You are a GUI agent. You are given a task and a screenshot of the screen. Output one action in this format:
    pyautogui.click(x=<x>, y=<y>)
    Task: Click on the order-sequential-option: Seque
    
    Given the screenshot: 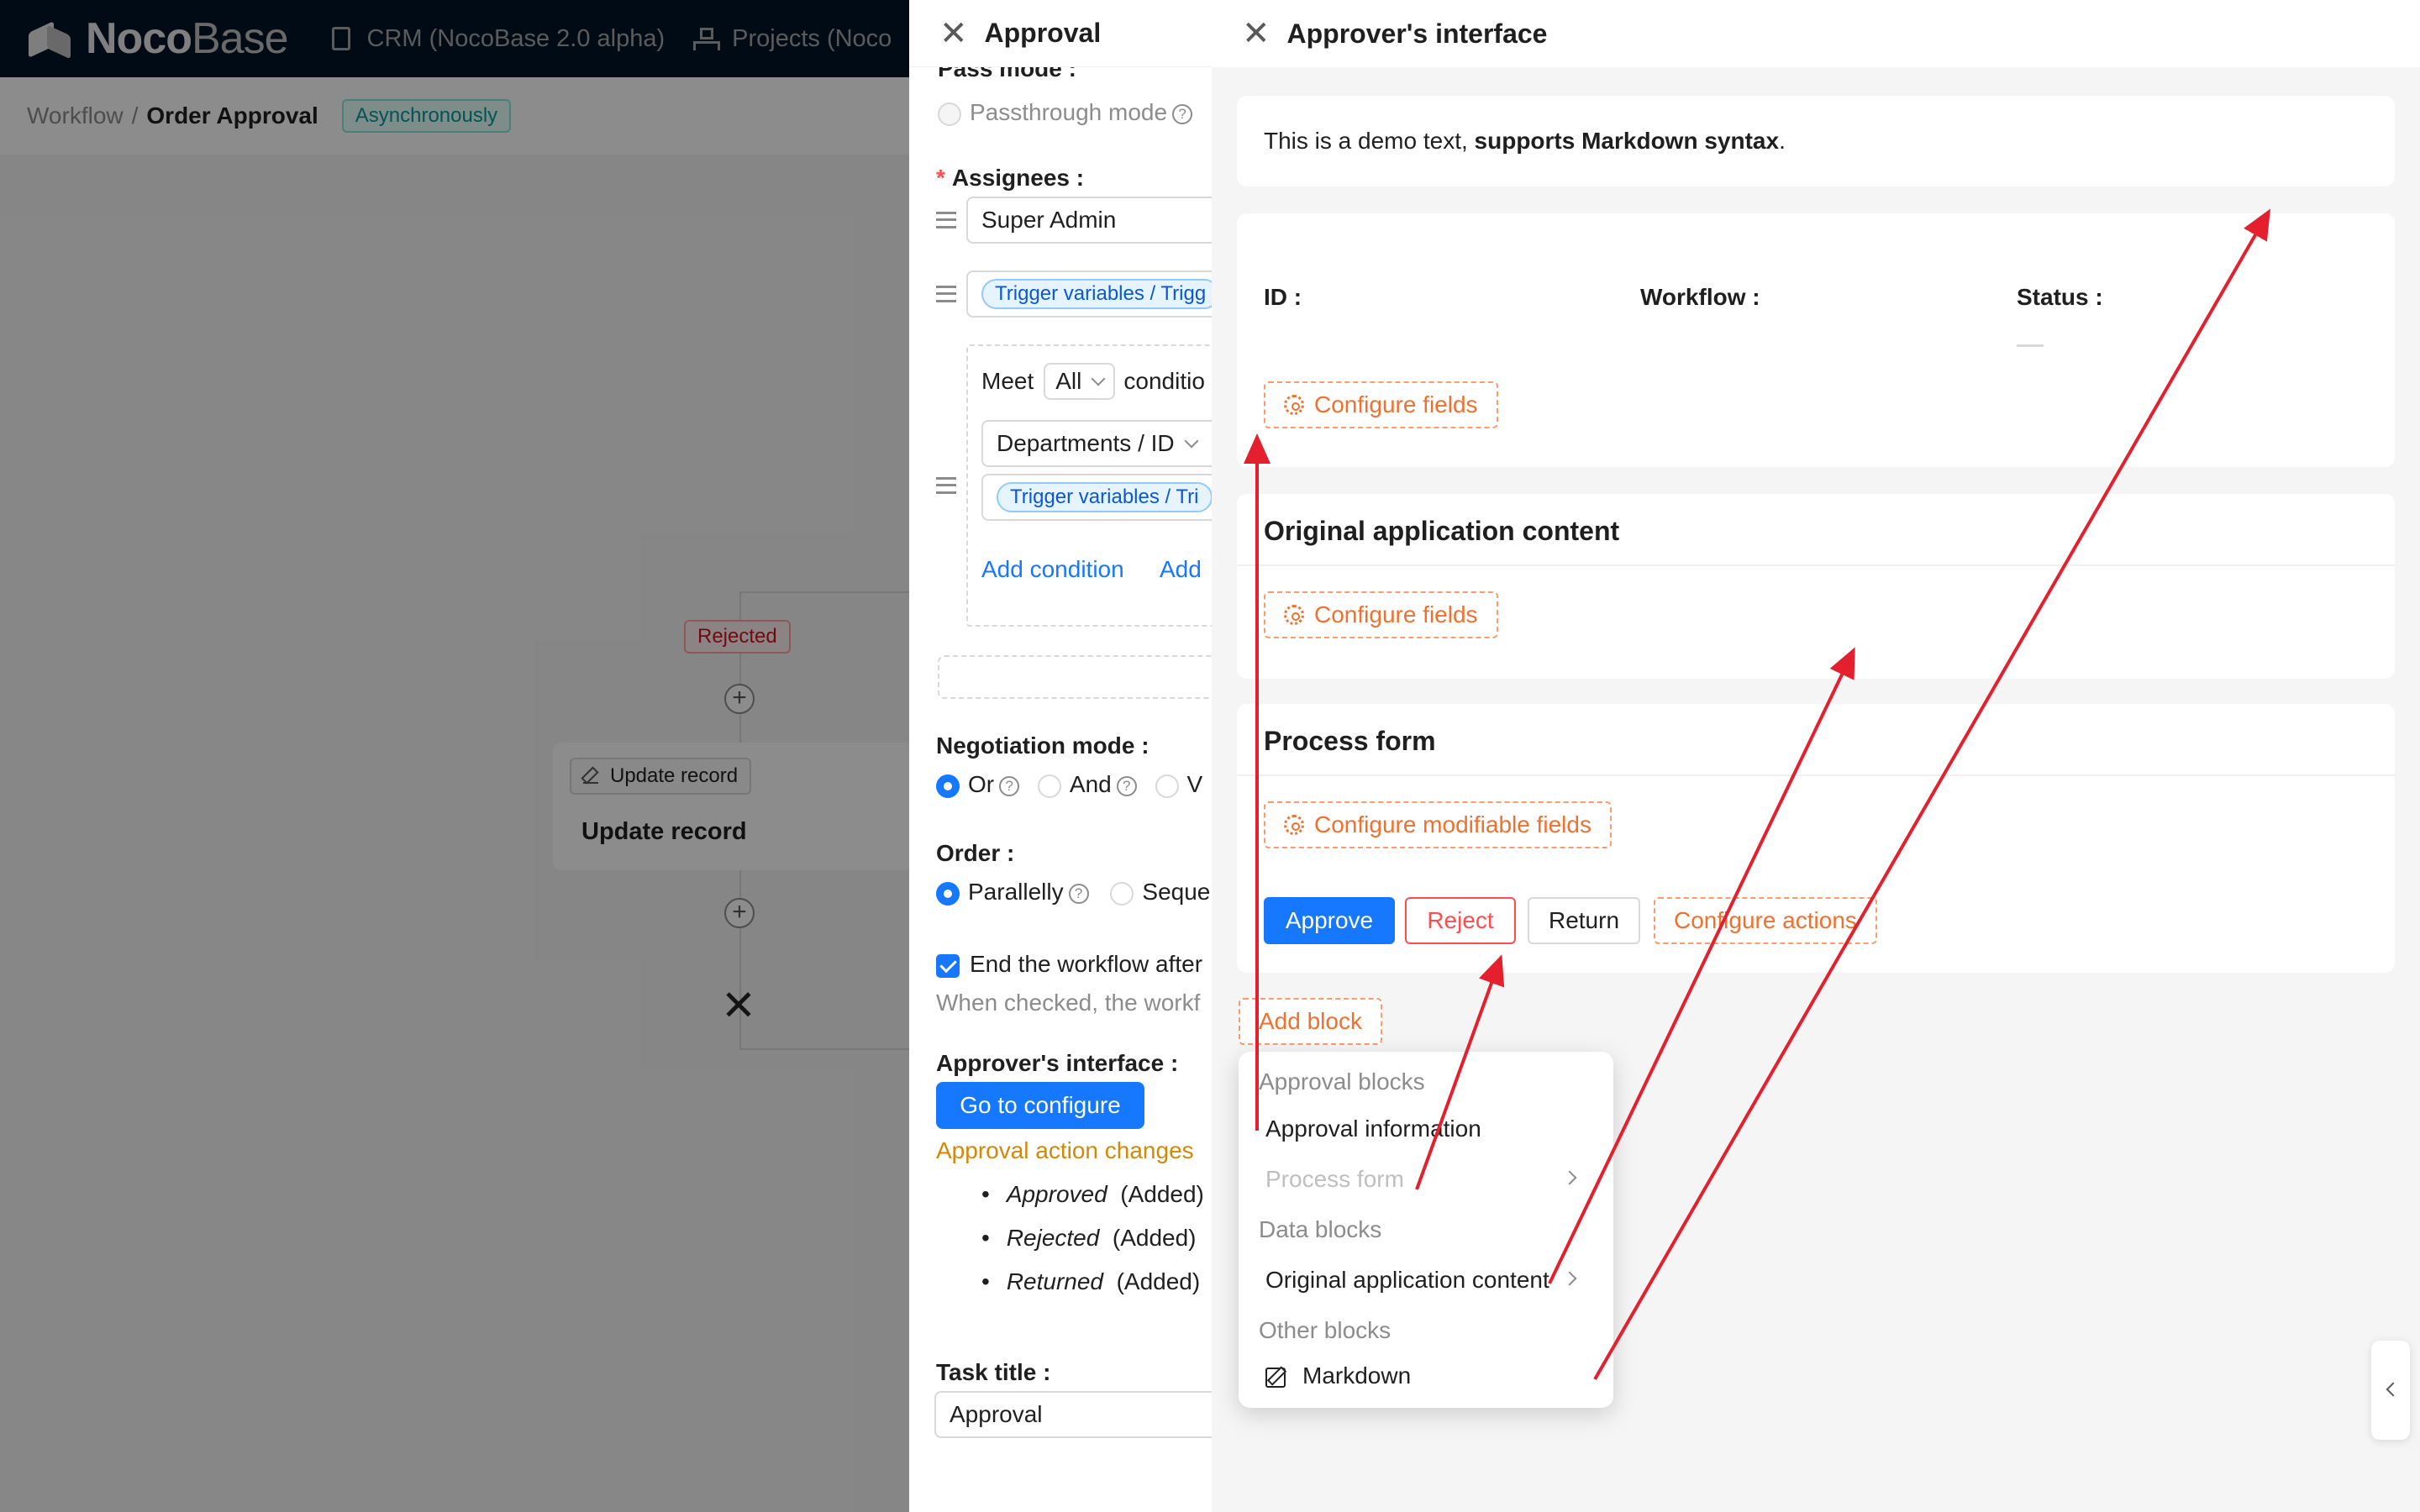 What is the action you would take?
    pyautogui.click(x=1160, y=892)
    